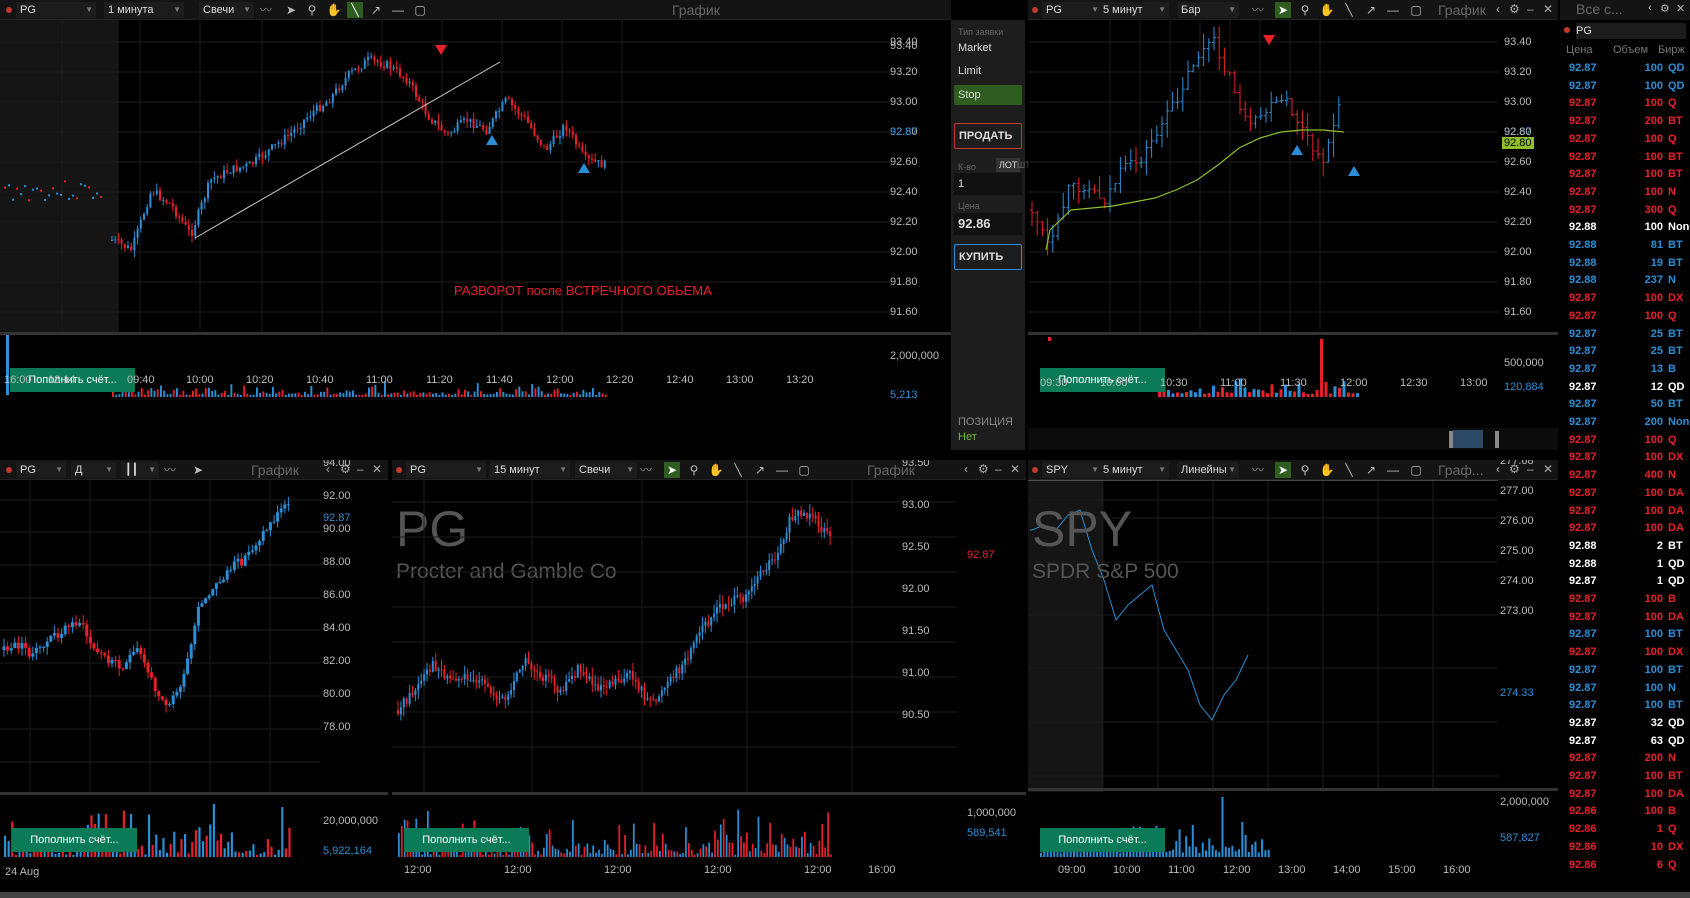 This screenshot has width=1690, height=898. I want to click on tape-row: 92.88 237 N, so click(1625, 283).